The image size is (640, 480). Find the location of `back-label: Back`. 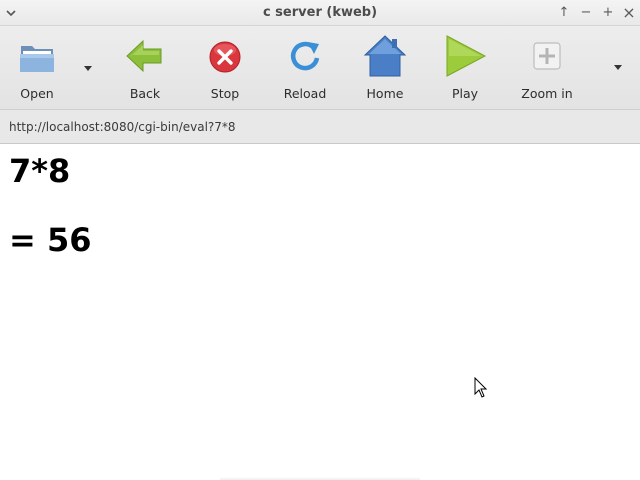

back-label: Back is located at coordinates (145, 93).